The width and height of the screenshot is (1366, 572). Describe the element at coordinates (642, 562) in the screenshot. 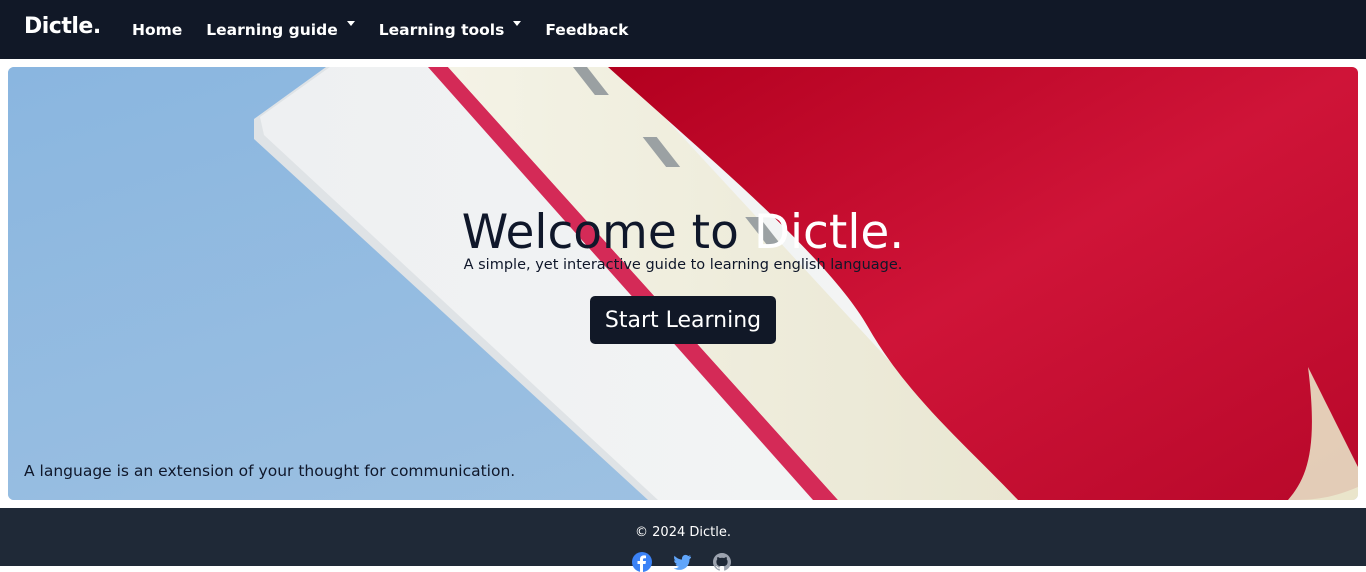

I see `facebook-icon` at that location.